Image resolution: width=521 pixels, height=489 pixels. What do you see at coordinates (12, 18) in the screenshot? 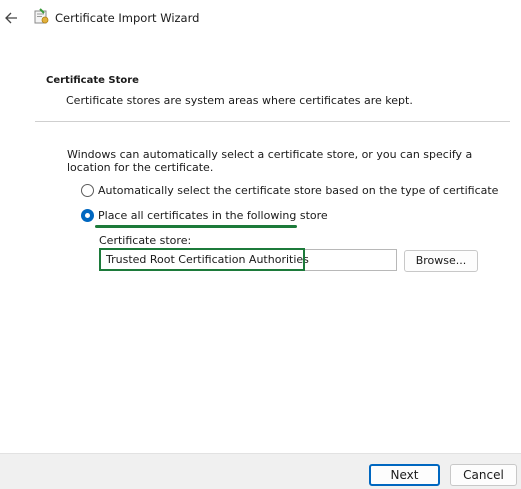
I see `back-arrow-icon` at bounding box center [12, 18].